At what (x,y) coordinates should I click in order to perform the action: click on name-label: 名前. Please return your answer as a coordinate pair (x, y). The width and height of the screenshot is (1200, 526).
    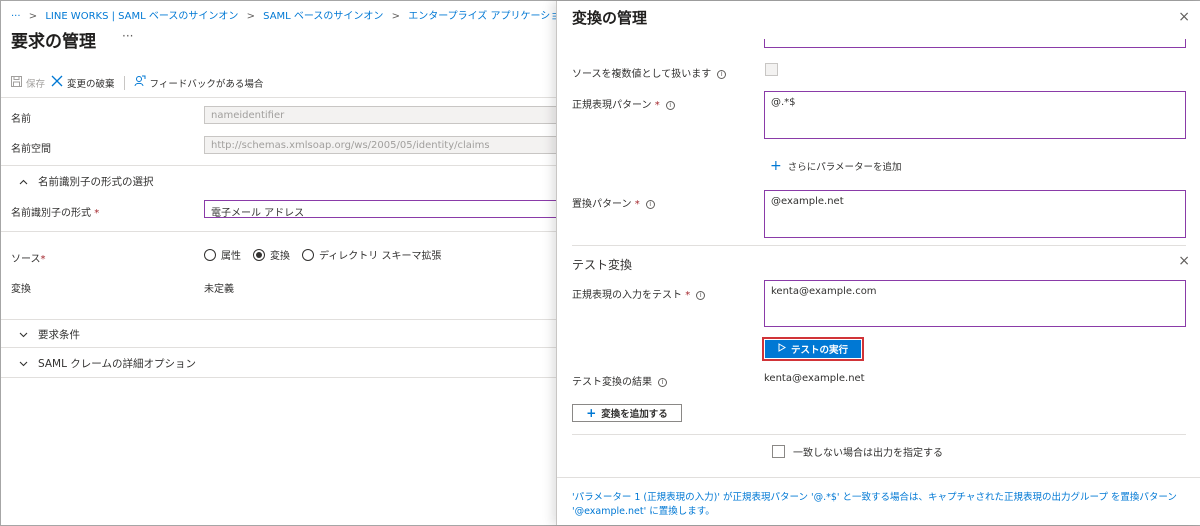
    Looking at the image, I should click on (21, 119).